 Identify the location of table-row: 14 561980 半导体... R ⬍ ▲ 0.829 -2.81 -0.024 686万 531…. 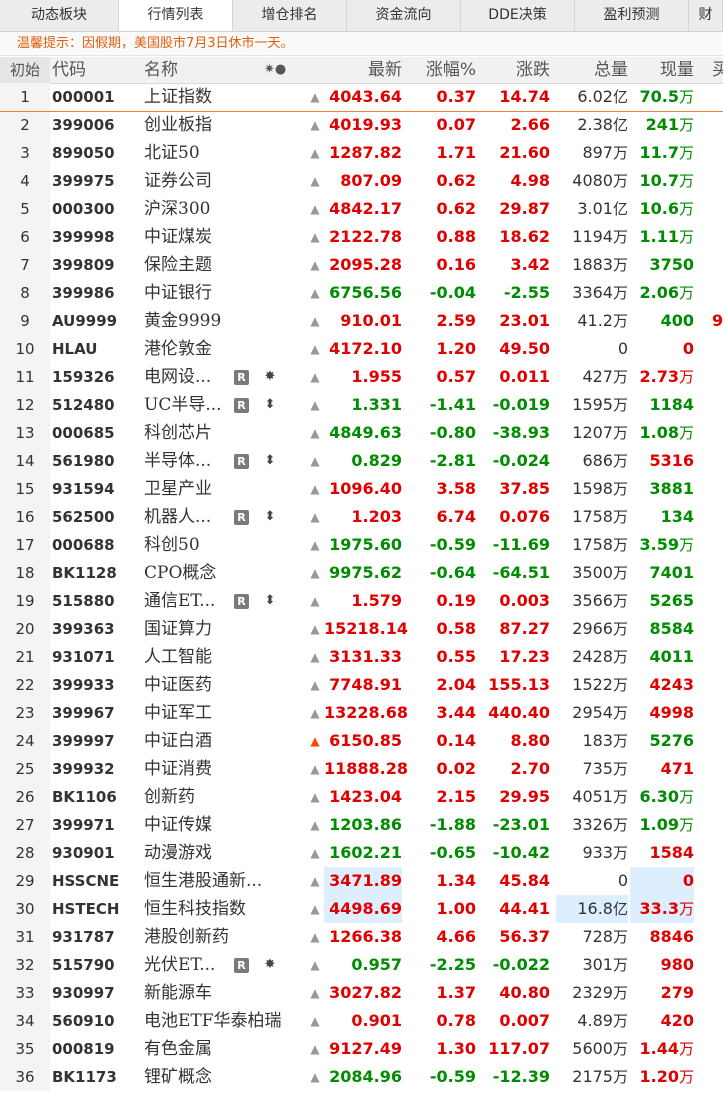
(361, 461).